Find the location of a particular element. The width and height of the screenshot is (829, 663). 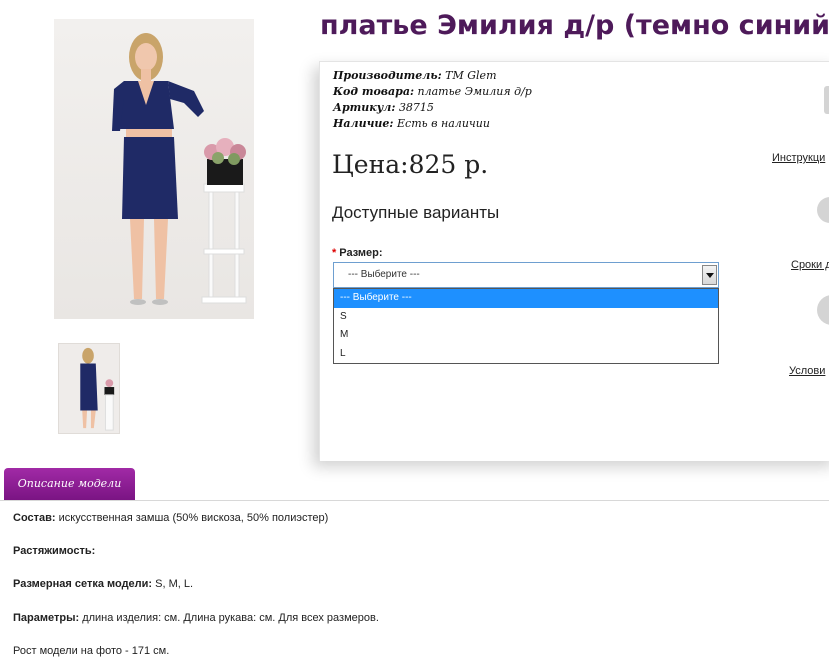

product-main-photo is located at coordinates (154, 169).